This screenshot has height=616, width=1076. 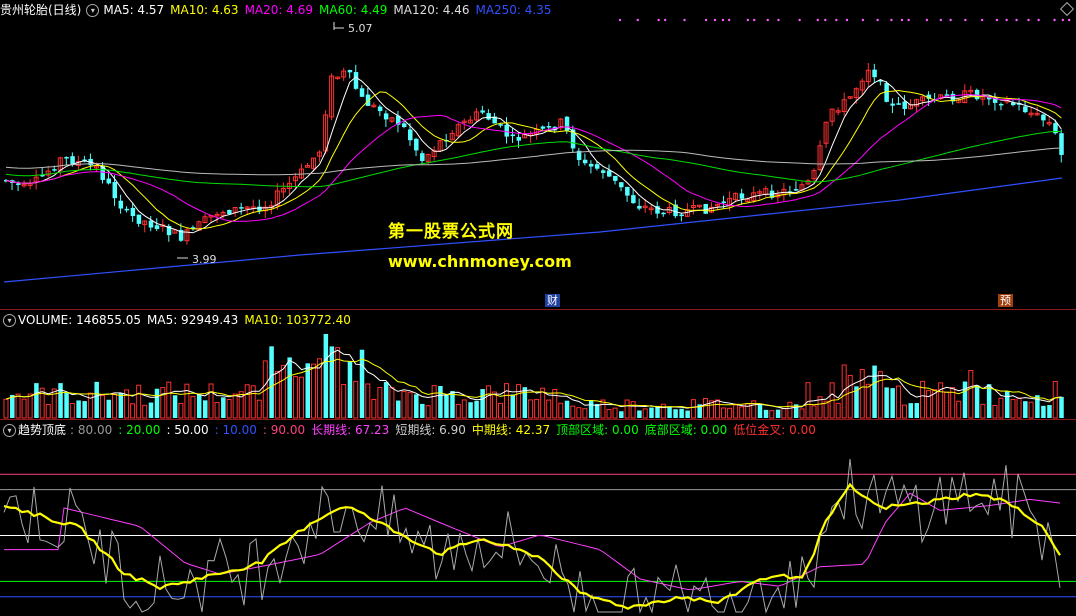 I want to click on finance-tag: 财, so click(x=552, y=300).